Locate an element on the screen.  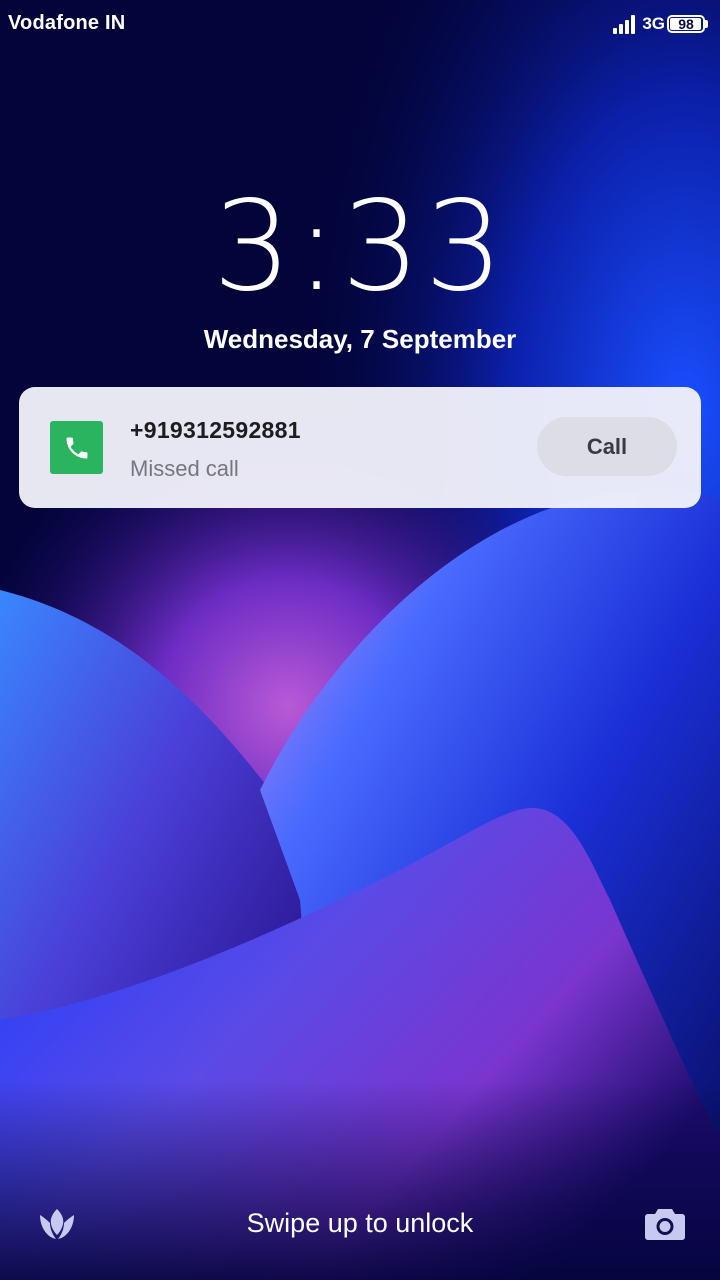
status-bar: Vodafone IN 3G 98 is located at coordinates (360, 24).